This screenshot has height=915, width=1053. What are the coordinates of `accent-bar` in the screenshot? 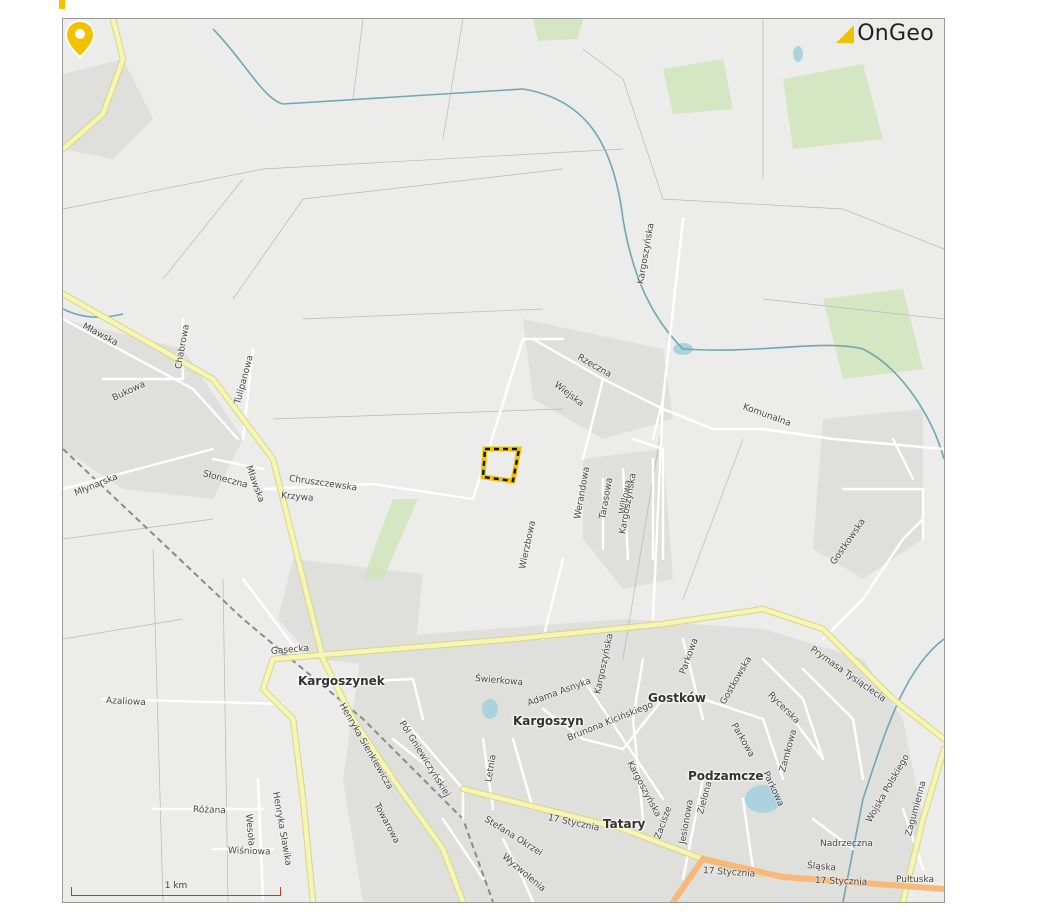 It's located at (62, 4).